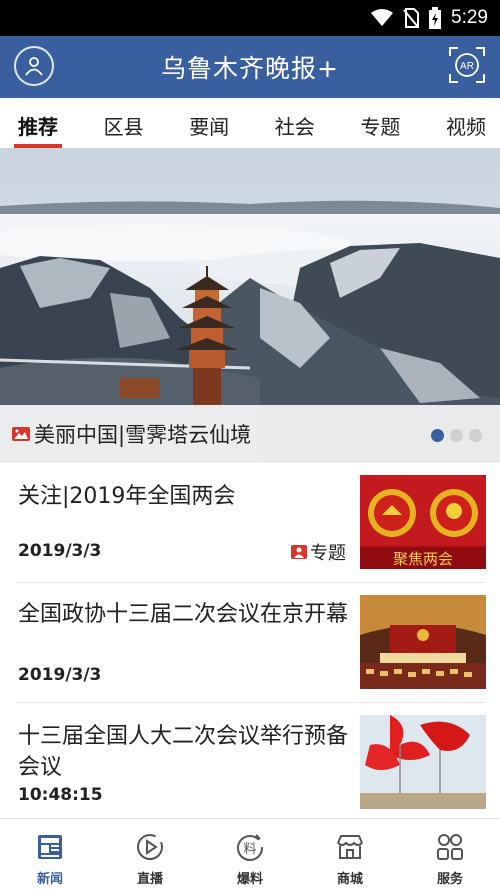 The height and width of the screenshot is (890, 500). Describe the element at coordinates (328, 553) in the screenshot. I see `topic-tag-label: 专题` at that location.